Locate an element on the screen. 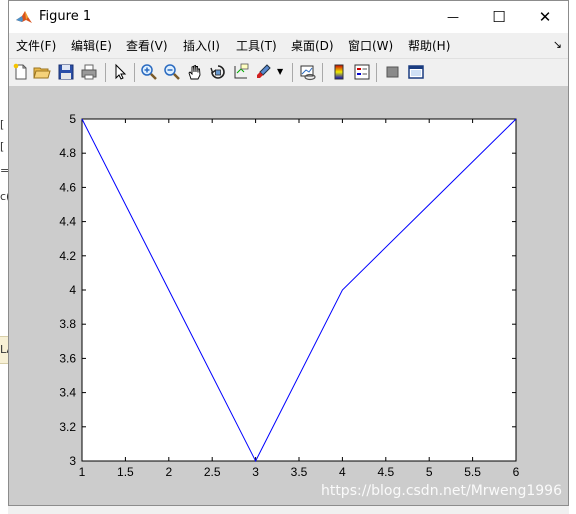 Image resolution: width=576 pixels, height=514 pixels. title-bar: Figure 1 — ☐ ✕ is located at coordinates (288, 17).